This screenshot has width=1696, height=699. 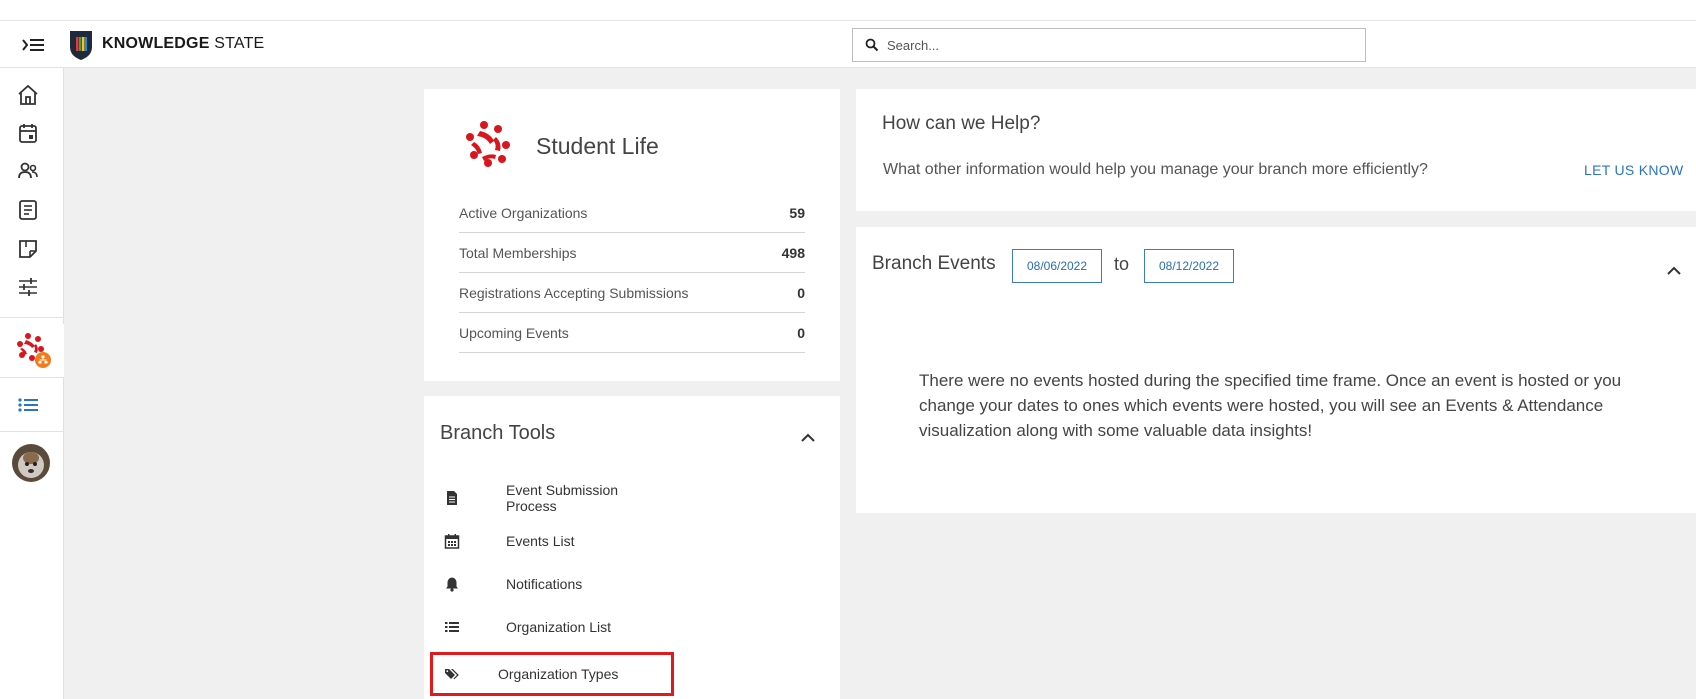 I want to click on stat-row-active-organizations: Active Organizations 59, so click(x=632, y=213).